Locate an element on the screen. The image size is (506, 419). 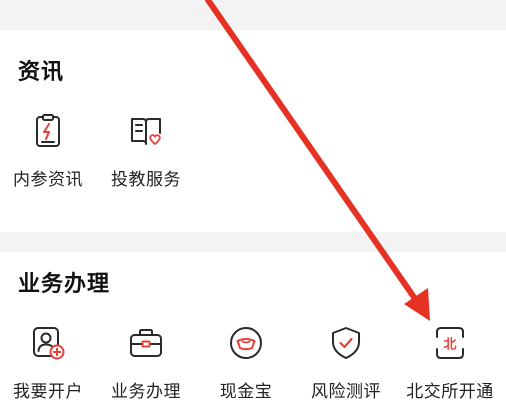
business-tile-handle: 业务办理 is located at coordinates (146, 363).